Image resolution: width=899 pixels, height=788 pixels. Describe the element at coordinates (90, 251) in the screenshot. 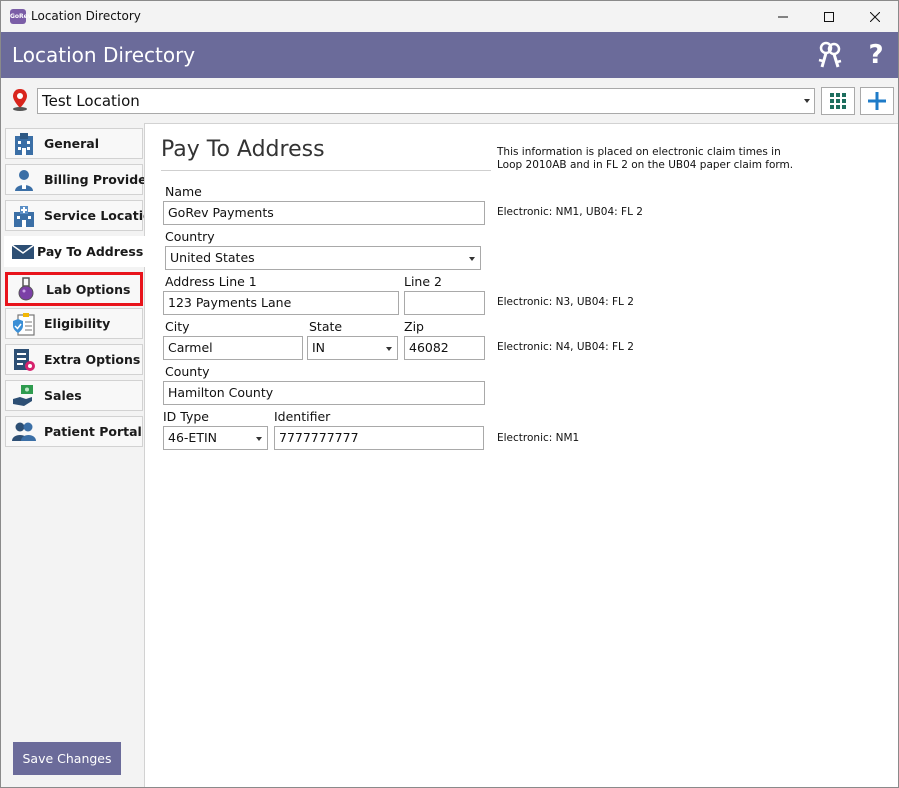

I see `sidebar-item-label: Pay To Address` at that location.